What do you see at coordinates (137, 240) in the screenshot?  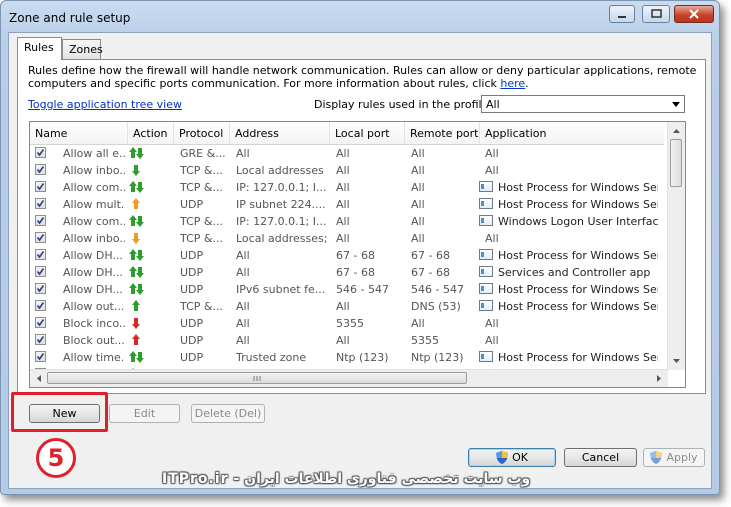 I see `orange-down-arrow-icon` at bounding box center [137, 240].